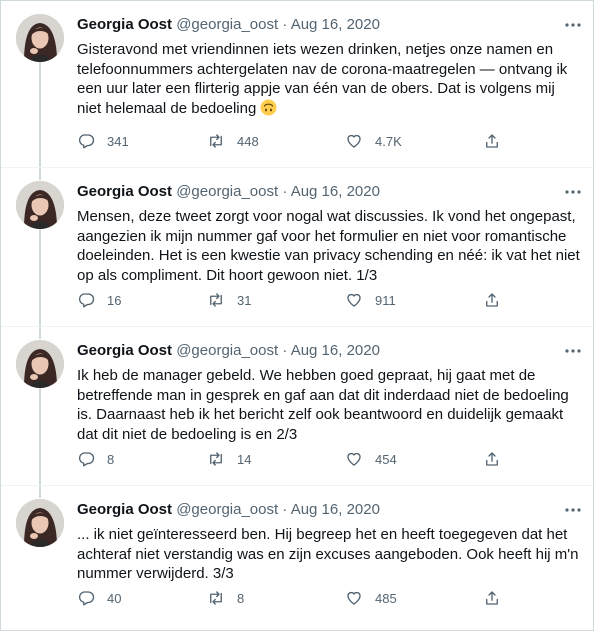 The image size is (594, 631). Describe the element at coordinates (386, 459) in the screenshot. I see `like-count: 454` at that location.